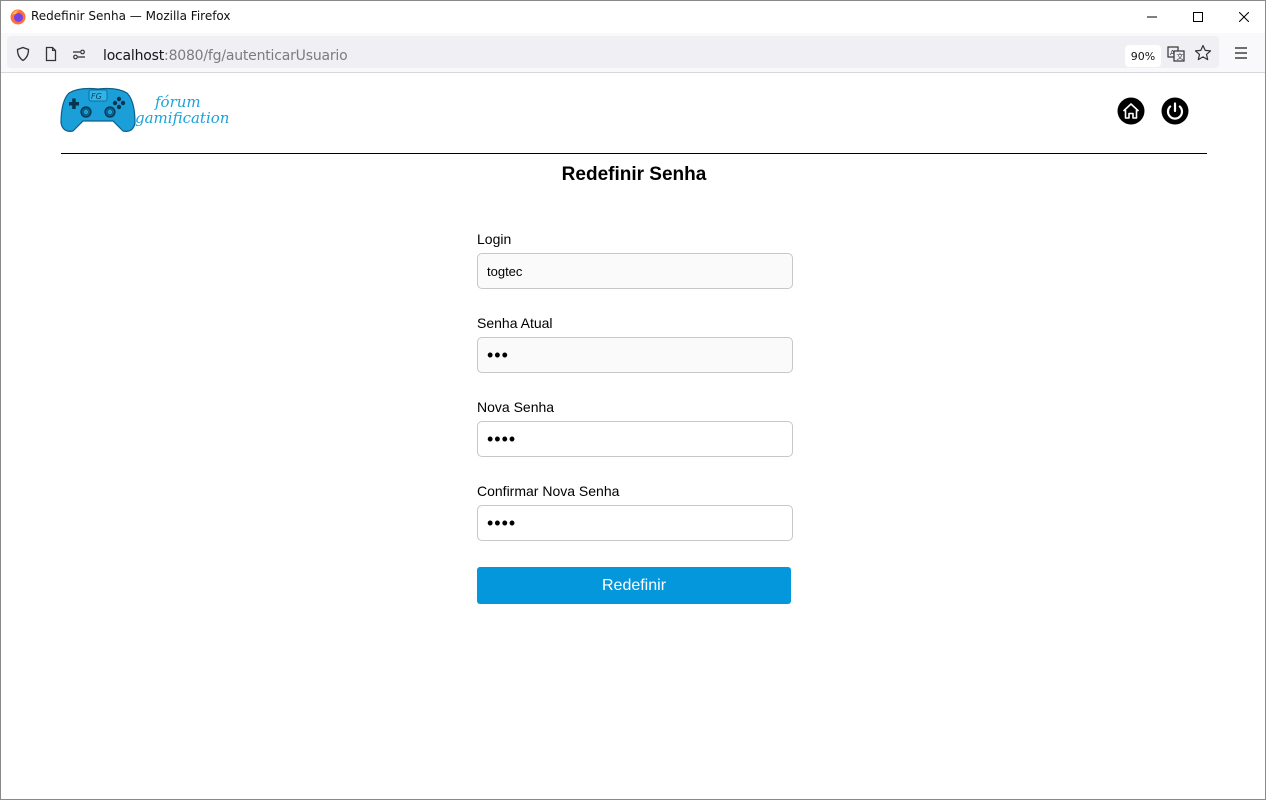 The width and height of the screenshot is (1266, 800). Describe the element at coordinates (1175, 111) in the screenshot. I see `power-icon` at that location.